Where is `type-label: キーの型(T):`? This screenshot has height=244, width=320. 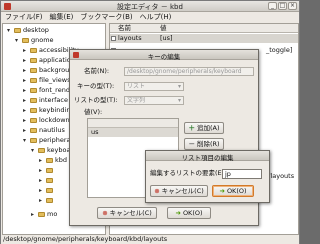
type-label: キーの型(T): is located at coordinates (96, 86).